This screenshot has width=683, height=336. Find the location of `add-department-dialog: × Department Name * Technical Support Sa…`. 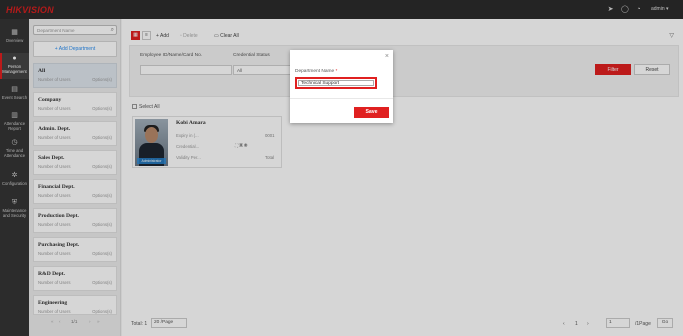

add-department-dialog: × Department Name * Technical Support Sa… is located at coordinates (341, 86).